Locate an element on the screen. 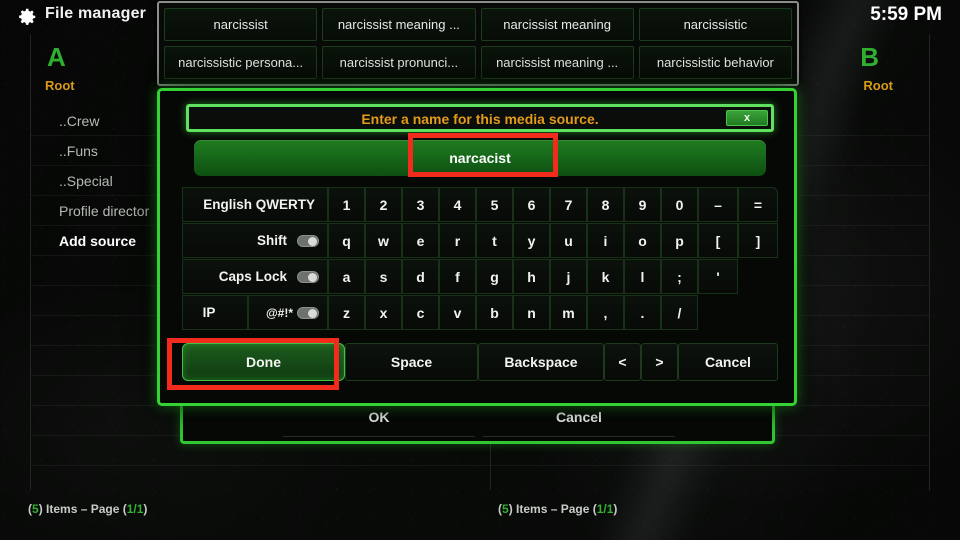 The image size is (960, 540). keyboard-row-home: Caps Lock a s d f g h j k l ; ' is located at coordinates (480, 276).